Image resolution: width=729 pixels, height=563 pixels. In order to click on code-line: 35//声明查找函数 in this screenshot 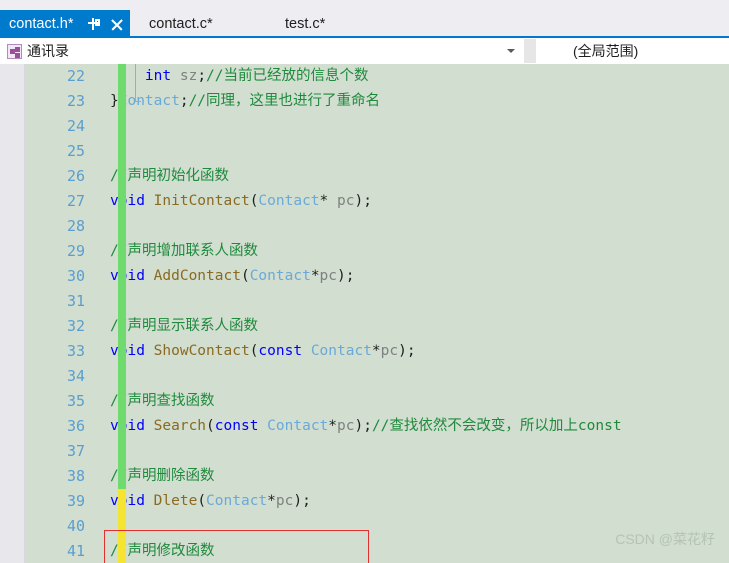, I will do `click(377, 401)`.